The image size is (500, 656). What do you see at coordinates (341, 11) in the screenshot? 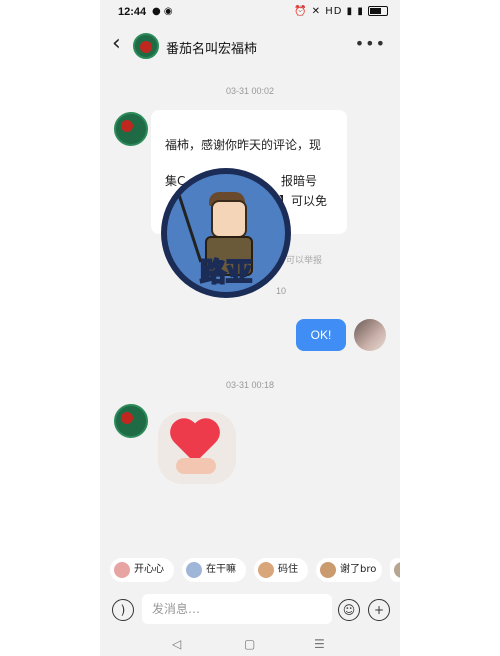
I see `system-icons: ⏰ ✕ HD ▮ ▮` at bounding box center [341, 11].